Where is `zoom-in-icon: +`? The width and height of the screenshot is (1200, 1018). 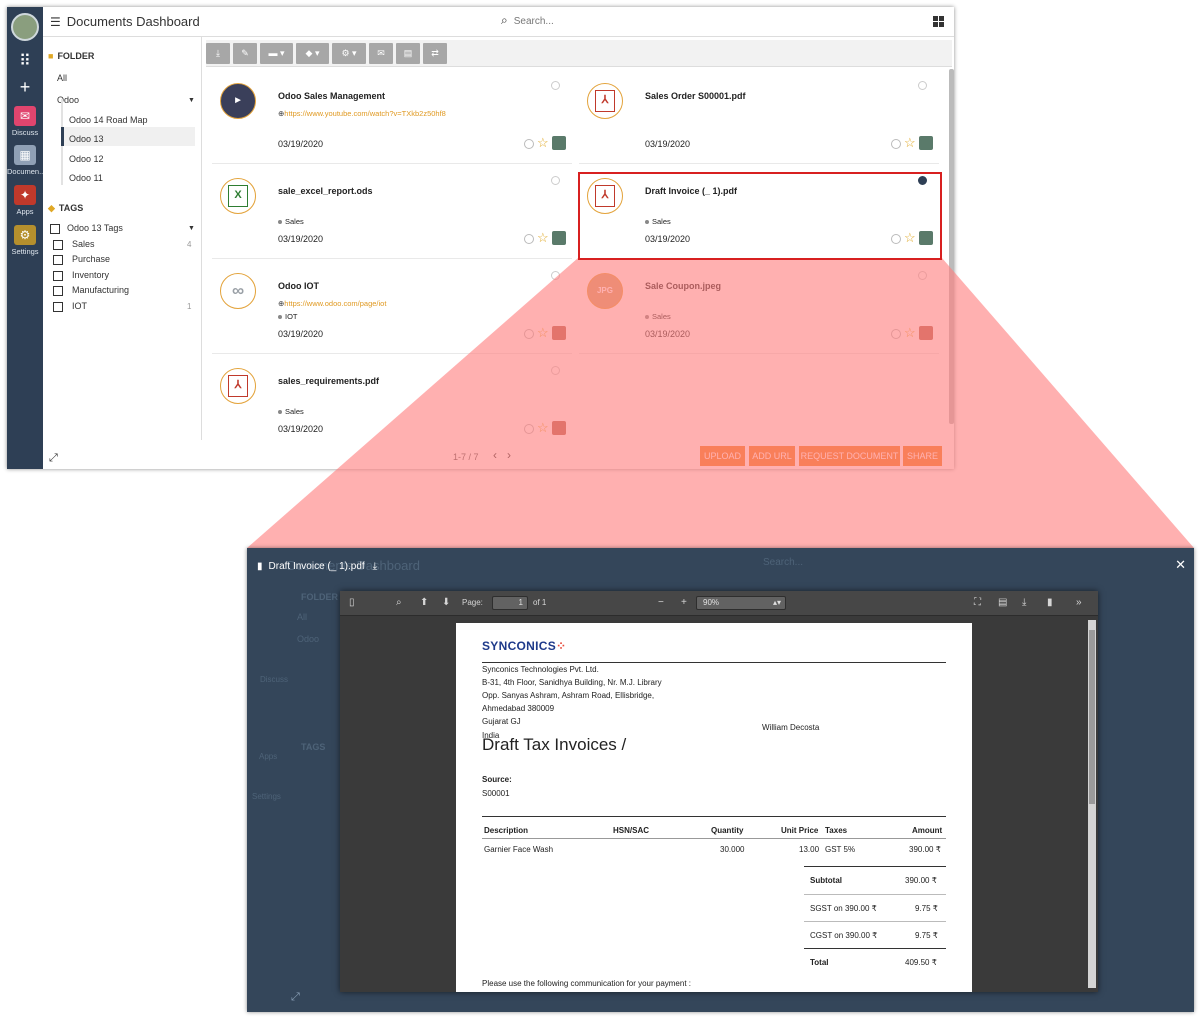 zoom-in-icon: + is located at coordinates (684, 602).